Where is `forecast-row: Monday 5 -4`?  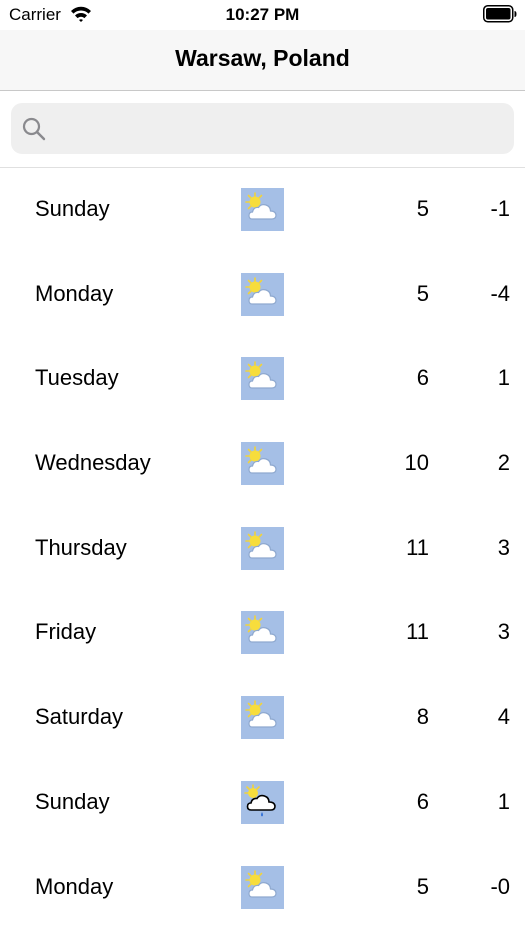
forecast-row: Monday 5 -4 is located at coordinates (262, 295).